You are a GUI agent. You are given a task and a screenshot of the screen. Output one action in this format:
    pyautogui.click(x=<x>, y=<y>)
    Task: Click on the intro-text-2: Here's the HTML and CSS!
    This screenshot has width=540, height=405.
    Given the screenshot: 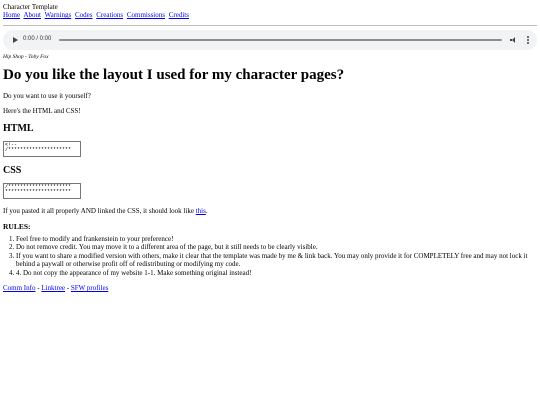 What is the action you would take?
    pyautogui.click(x=42, y=111)
    